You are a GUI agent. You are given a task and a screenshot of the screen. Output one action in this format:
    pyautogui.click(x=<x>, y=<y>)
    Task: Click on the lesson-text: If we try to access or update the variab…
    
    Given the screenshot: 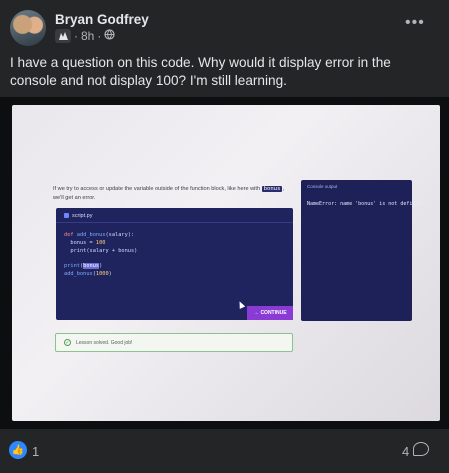 What is the action you would take?
    pyautogui.click(x=173, y=194)
    